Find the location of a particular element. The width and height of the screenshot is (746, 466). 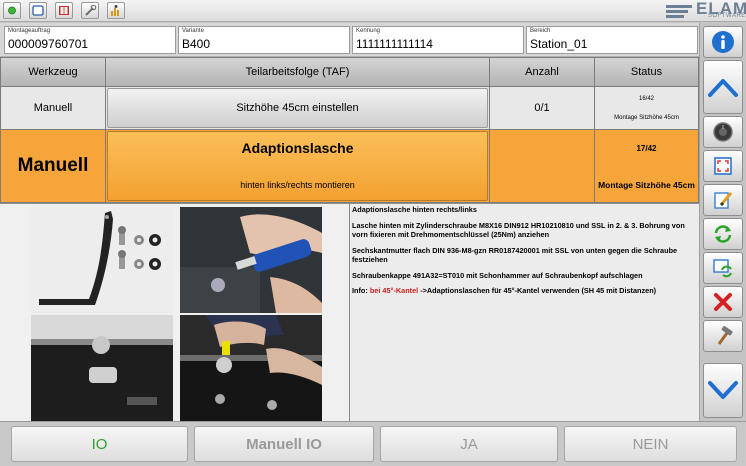

nein-button: NEIN is located at coordinates (650, 444).